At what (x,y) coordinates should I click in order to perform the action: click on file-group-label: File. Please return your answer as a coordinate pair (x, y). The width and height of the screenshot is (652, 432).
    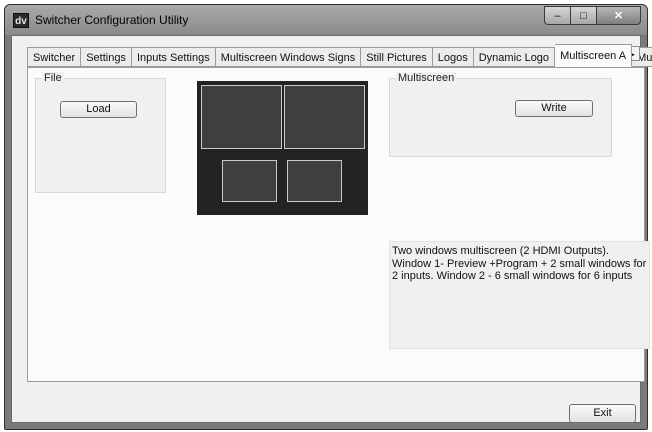
    Looking at the image, I should click on (53, 78).